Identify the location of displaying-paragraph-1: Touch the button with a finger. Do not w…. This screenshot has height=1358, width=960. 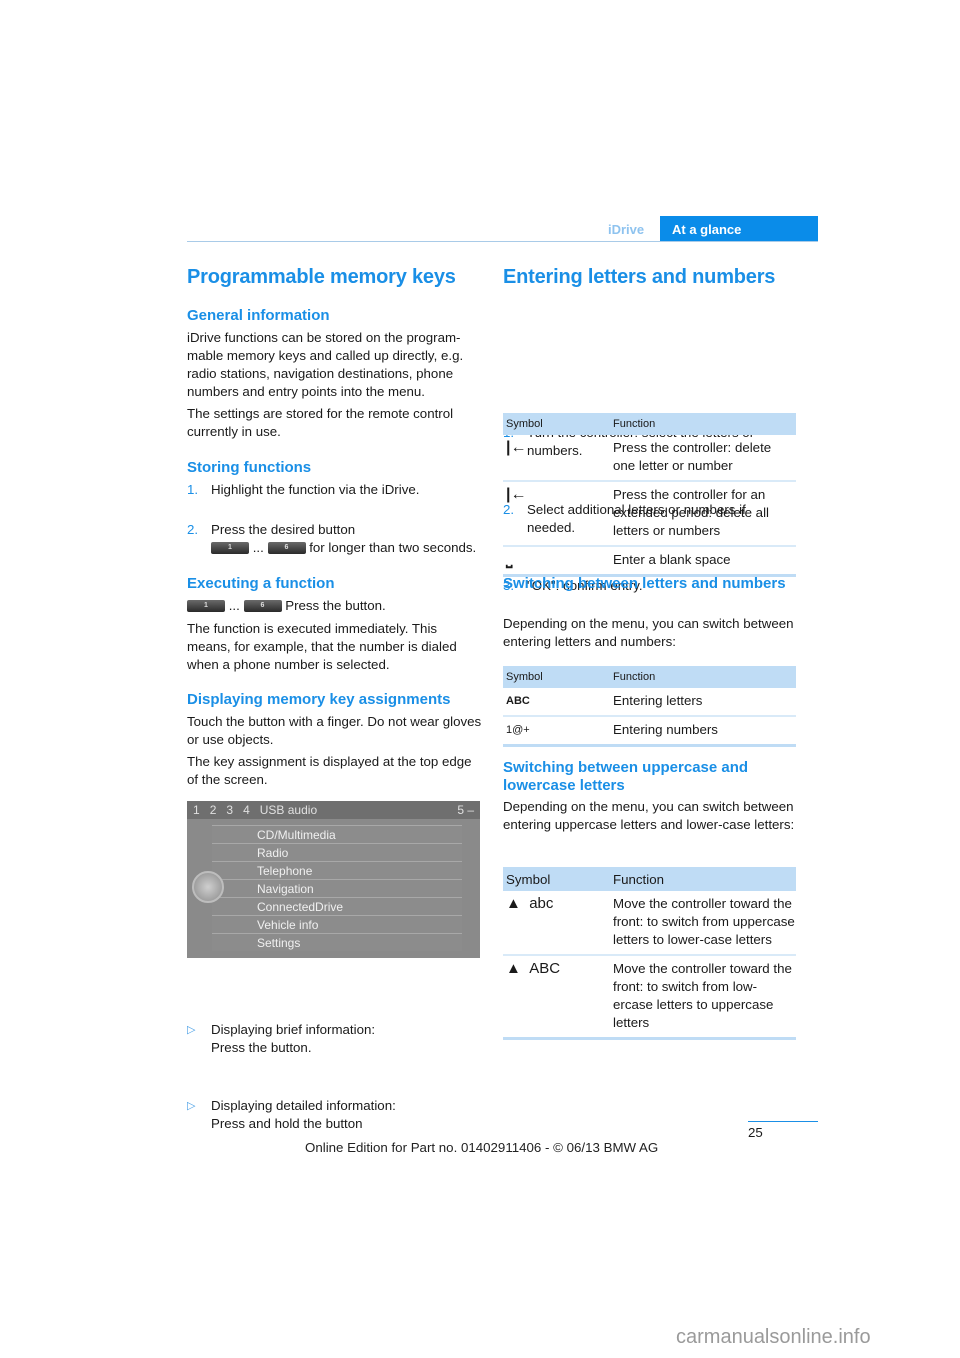
(334, 730).